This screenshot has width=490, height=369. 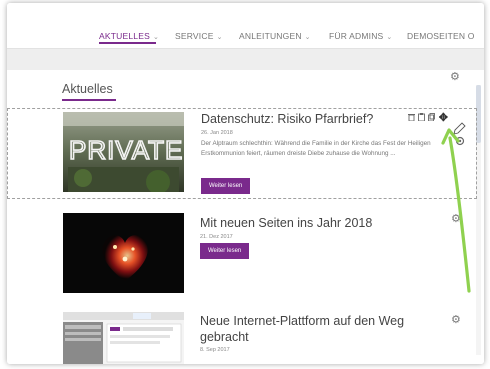 I want to click on nav-item-fuer-admins: FÜR ADMINS ⌄, so click(x=361, y=36).